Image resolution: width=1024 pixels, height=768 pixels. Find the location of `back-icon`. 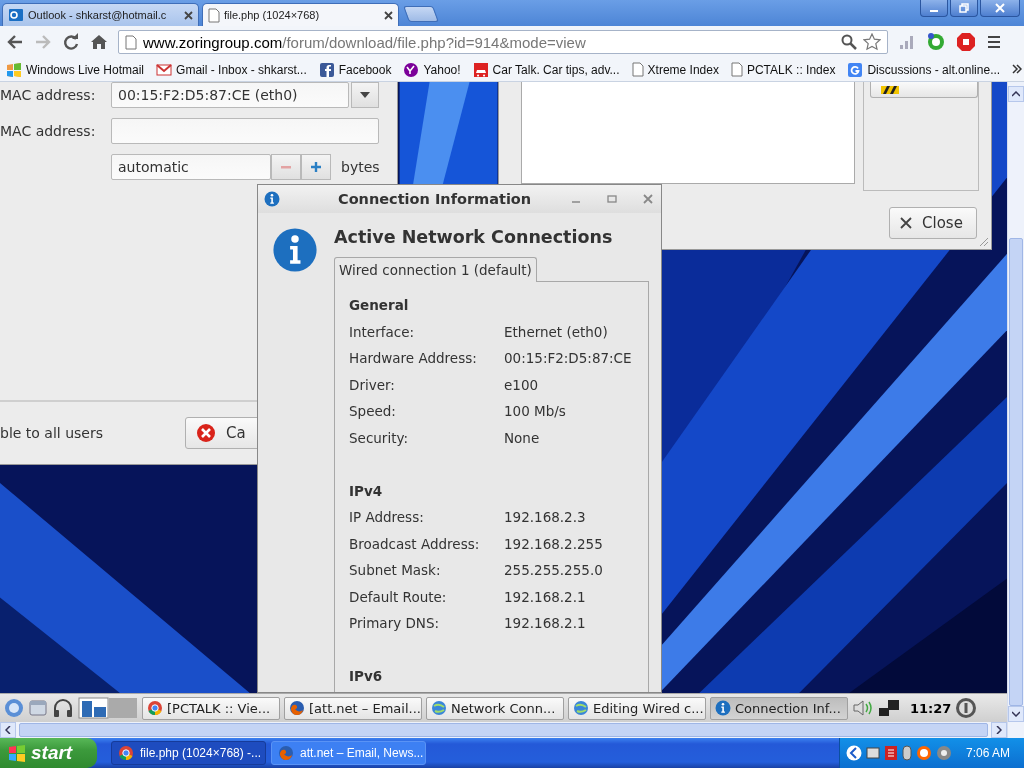

back-icon is located at coordinates (15, 42).